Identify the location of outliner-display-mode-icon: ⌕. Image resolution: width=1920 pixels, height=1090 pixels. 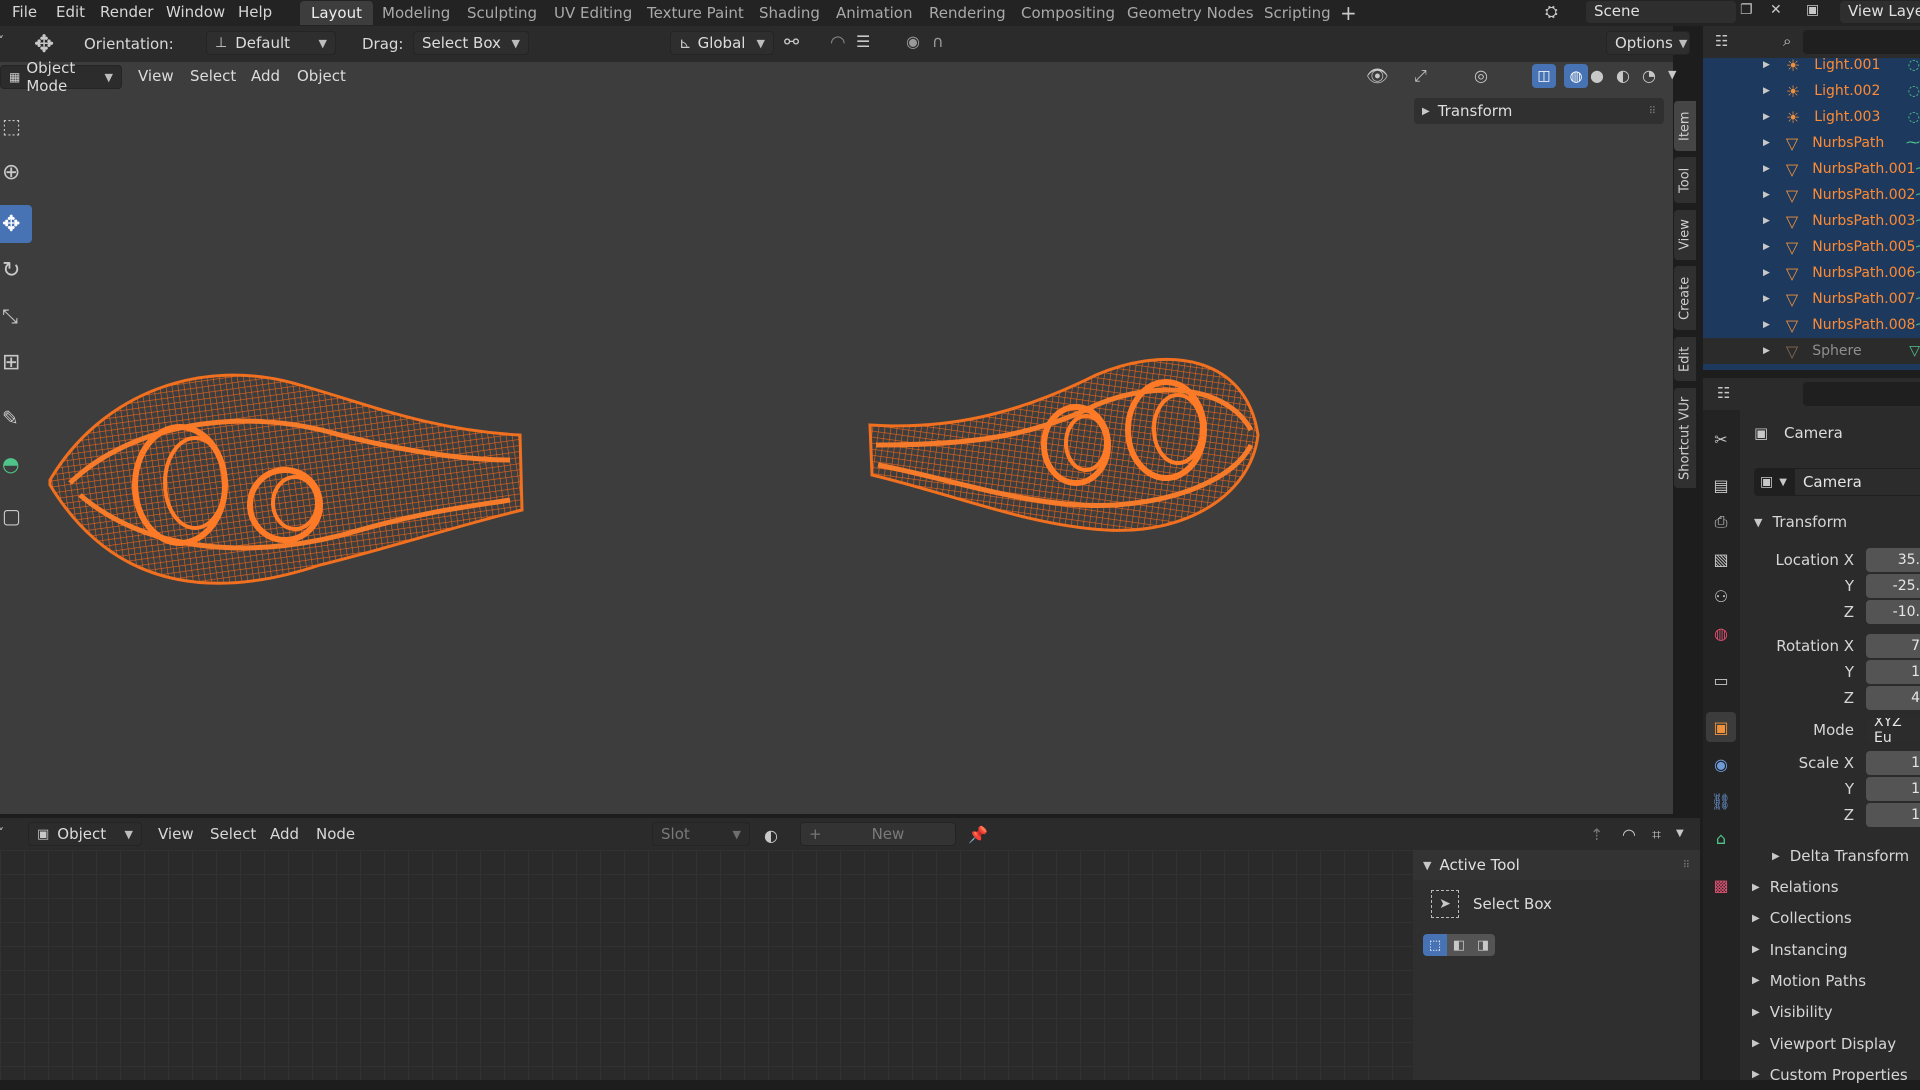
(1787, 41).